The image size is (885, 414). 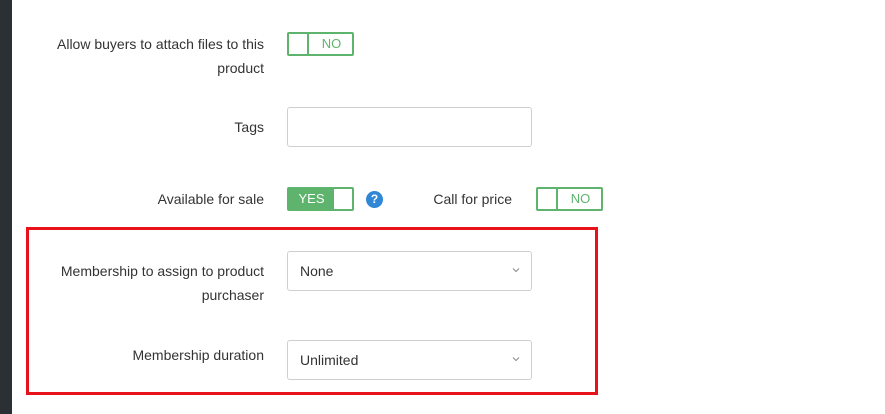 I want to click on call-for-price-label: Call for price, so click(x=472, y=199).